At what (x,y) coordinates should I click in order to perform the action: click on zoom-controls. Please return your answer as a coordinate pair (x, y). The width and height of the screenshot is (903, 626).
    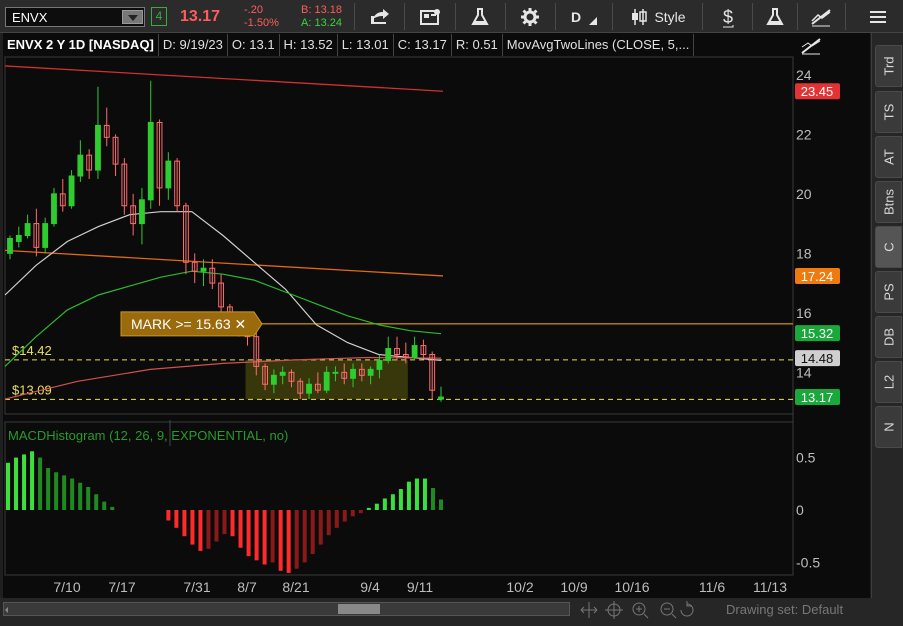
    Looking at the image, I should click on (635, 610).